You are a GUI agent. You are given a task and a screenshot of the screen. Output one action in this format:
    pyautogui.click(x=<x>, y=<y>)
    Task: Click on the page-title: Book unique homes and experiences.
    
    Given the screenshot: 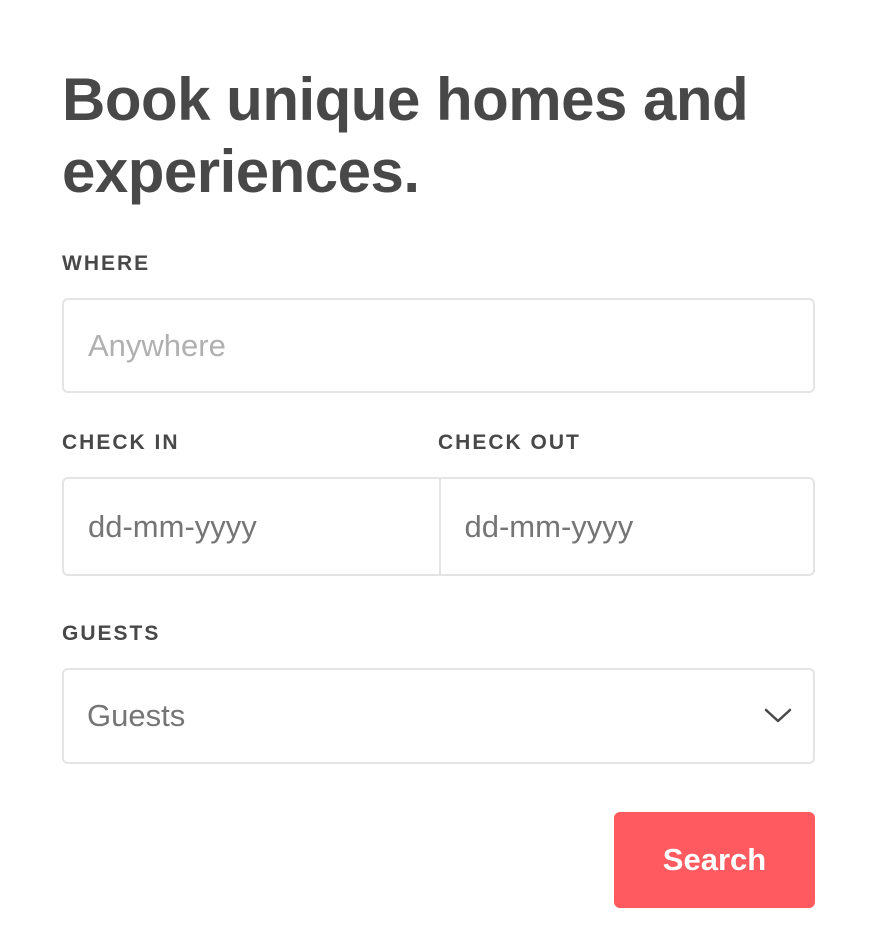 What is the action you would take?
    pyautogui.click(x=405, y=135)
    